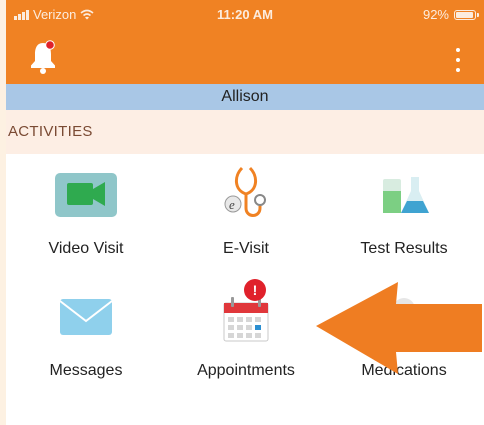 The height and width of the screenshot is (425, 484). I want to click on activity-label: Test Results, so click(404, 248).